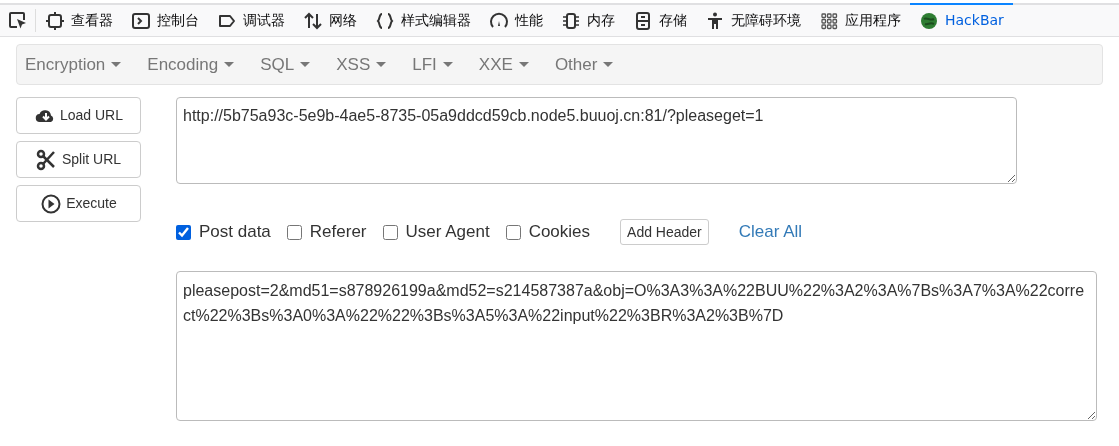  What do you see at coordinates (961, 19) in the screenshot?
I see `devtools-tab: HackBar` at bounding box center [961, 19].